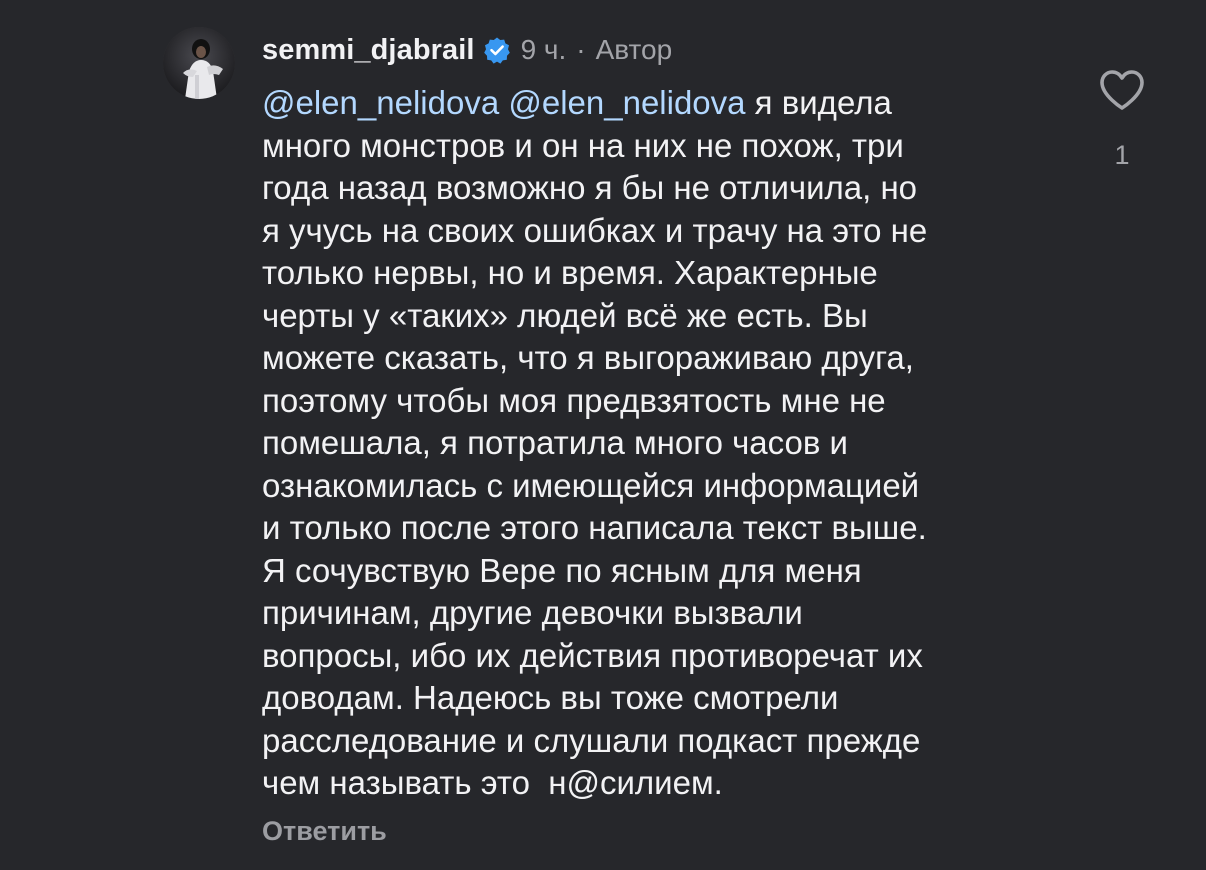  I want to click on comment-text-segment: я видела, so click(818, 102).